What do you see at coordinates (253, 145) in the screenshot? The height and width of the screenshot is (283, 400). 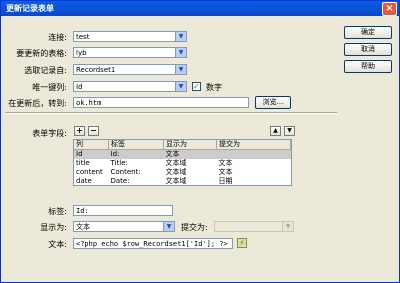 I see `column-header: 提交为` at bounding box center [253, 145].